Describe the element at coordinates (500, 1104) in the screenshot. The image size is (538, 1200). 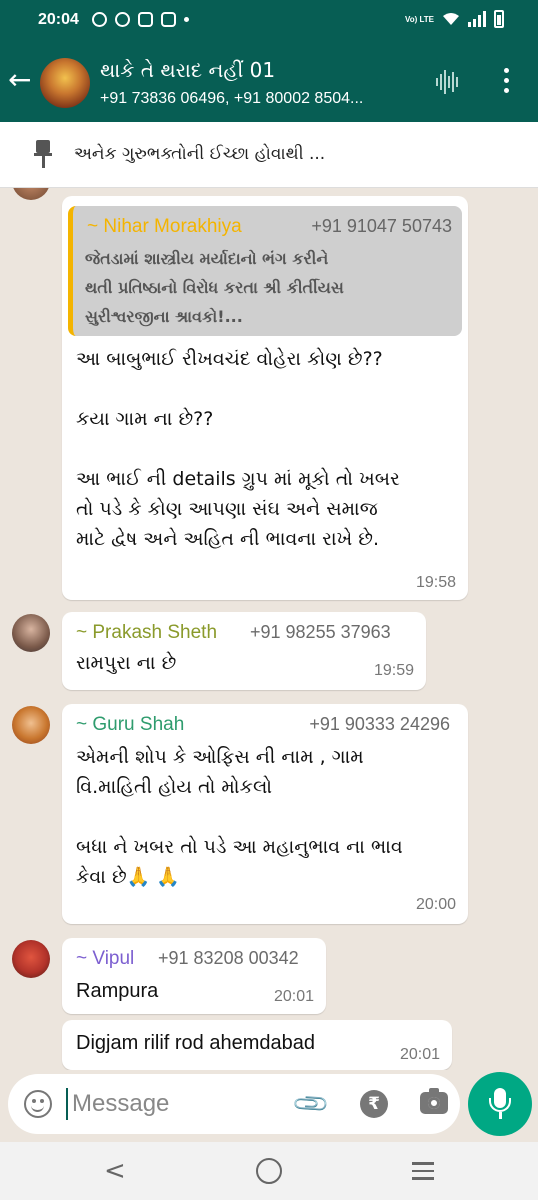
I see `mic-button` at that location.